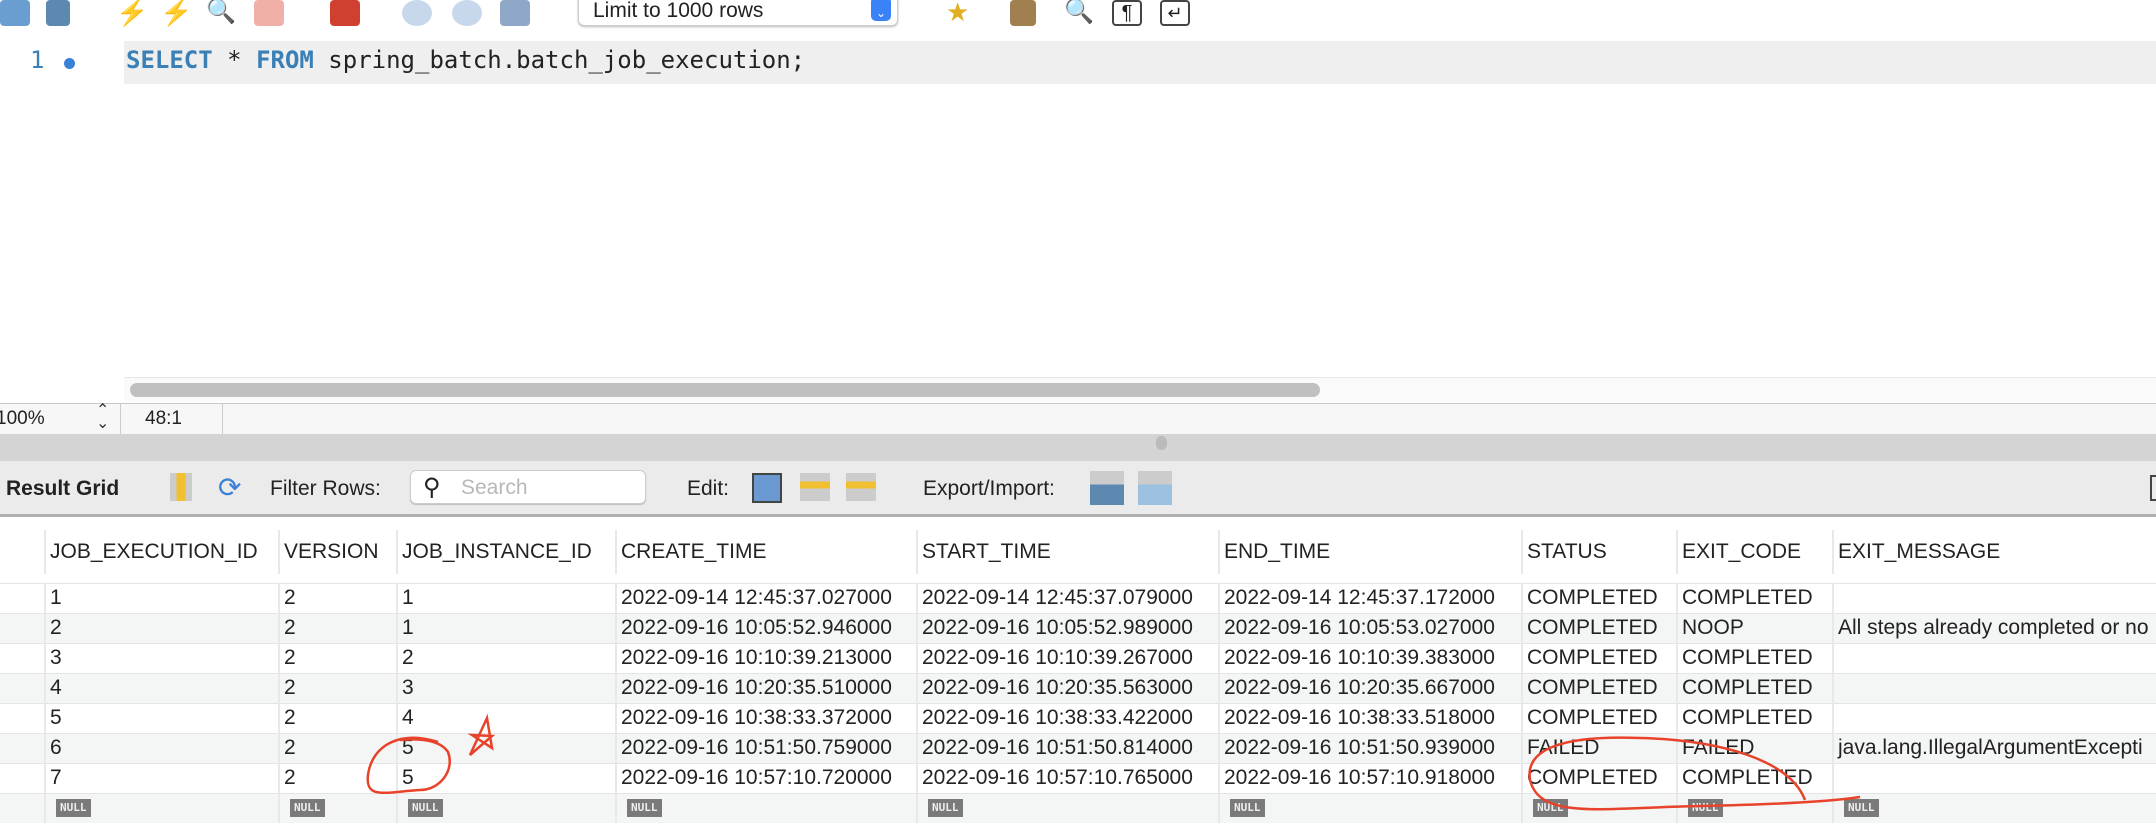 Image resolution: width=2156 pixels, height=830 pixels. Describe the element at coordinates (161, 748) in the screenshot. I see `table-cell: 6` at that location.